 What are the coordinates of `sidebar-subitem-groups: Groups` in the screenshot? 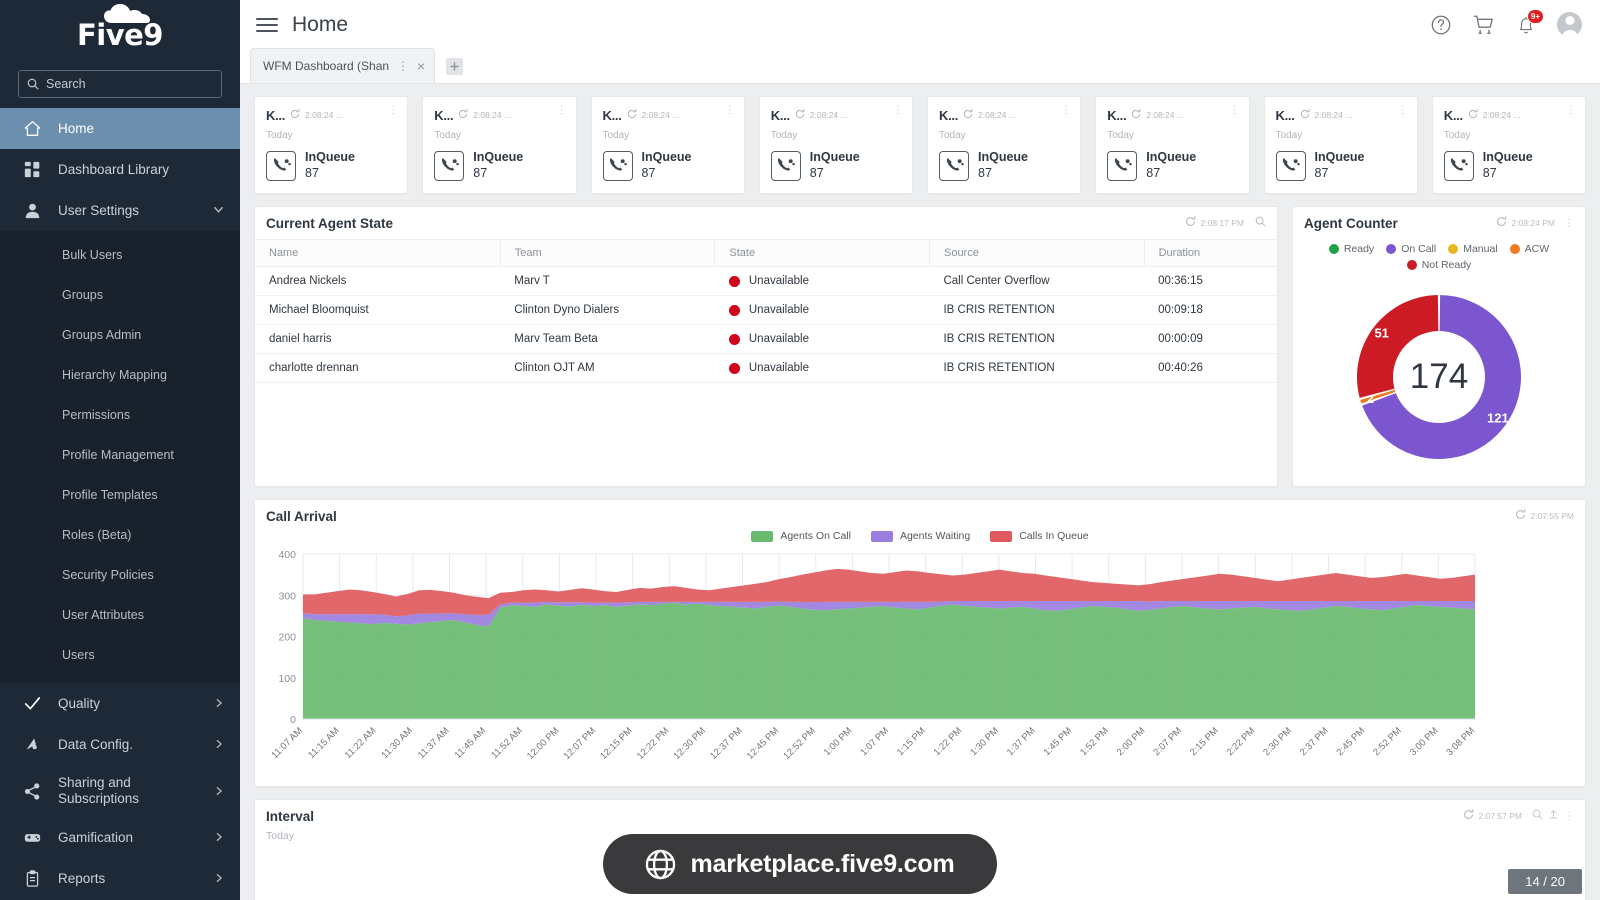 It's located at (120, 295).